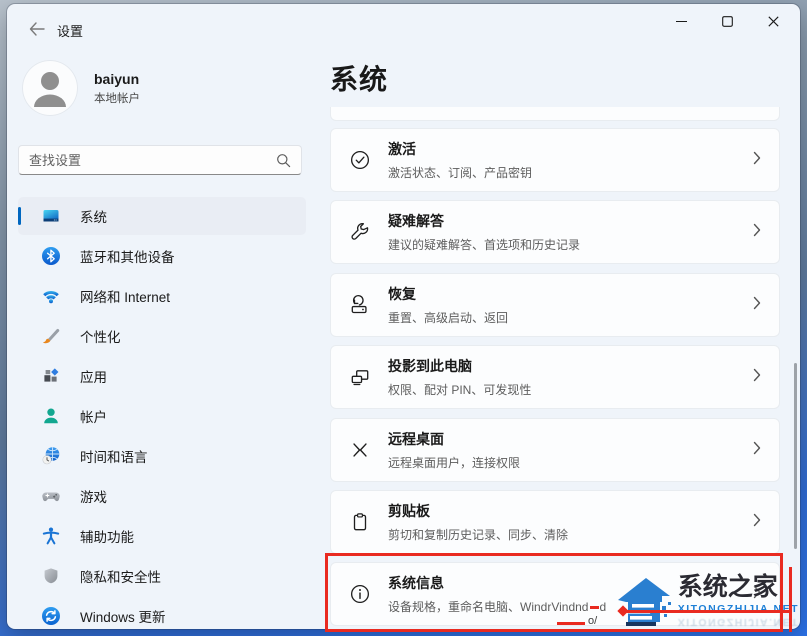  I want to click on personalization-icon, so click(51, 336).